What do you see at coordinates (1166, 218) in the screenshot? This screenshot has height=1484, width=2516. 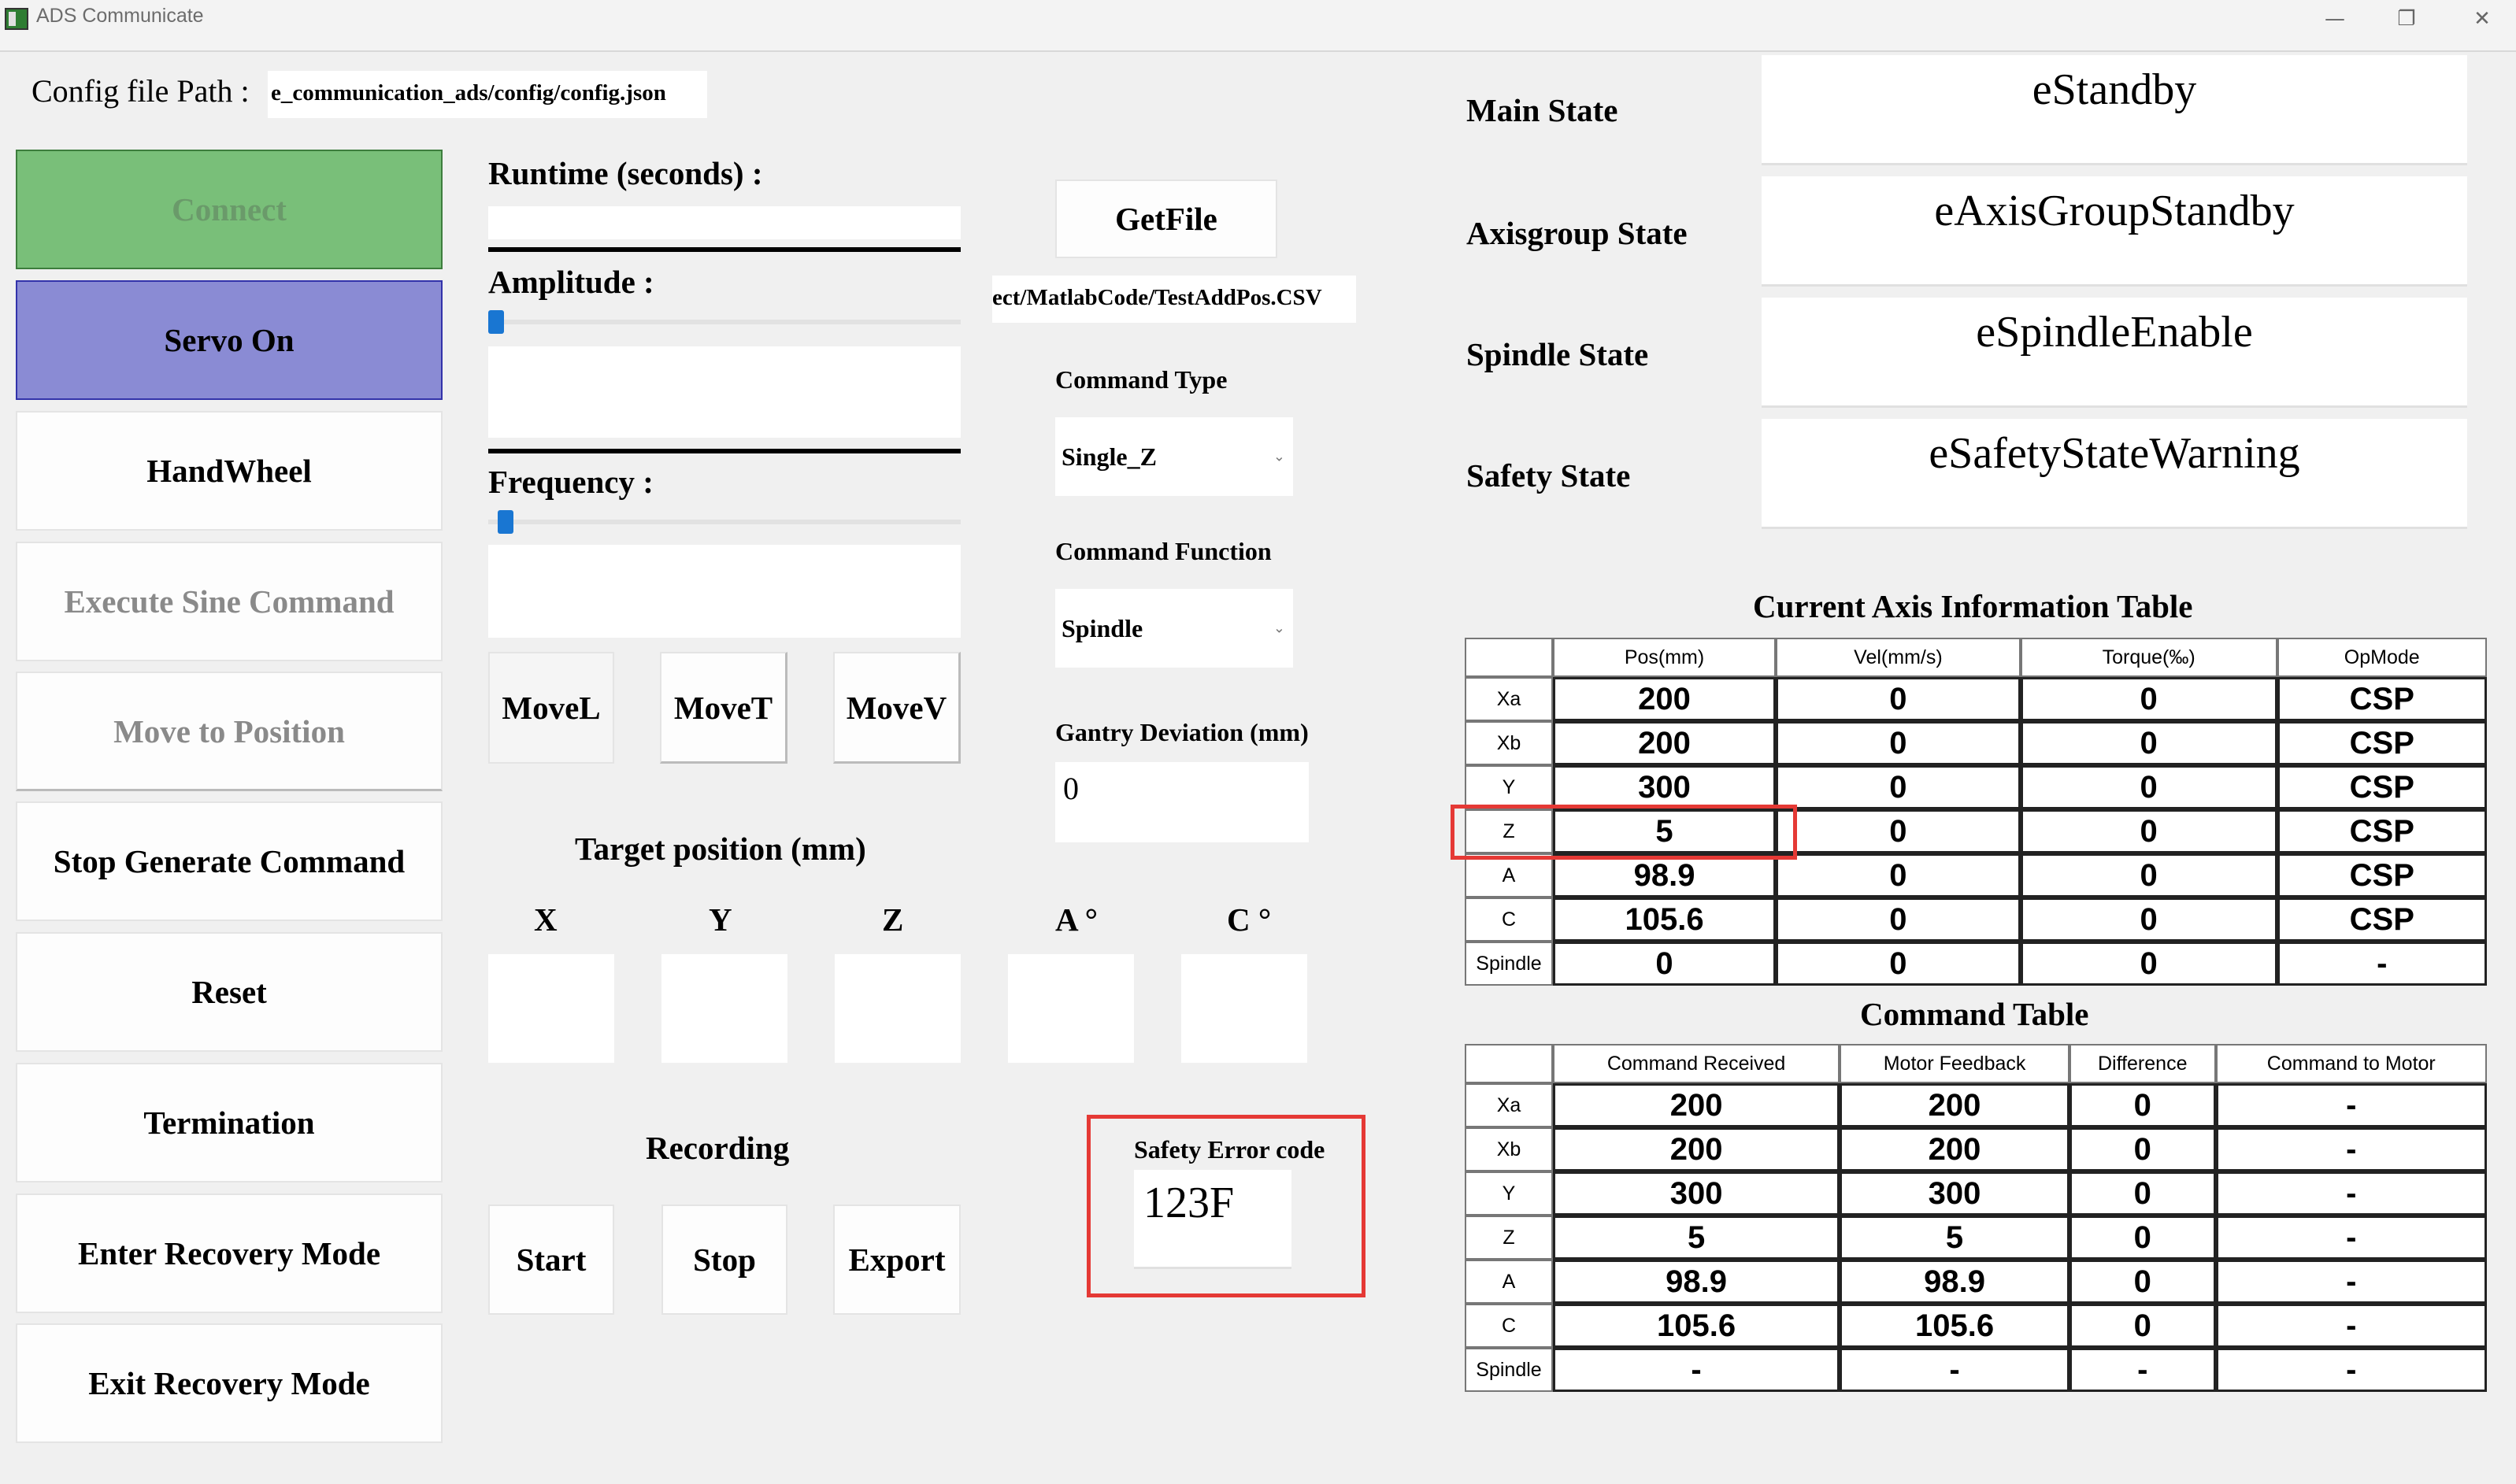 I see `getfile-button: GetFile` at bounding box center [1166, 218].